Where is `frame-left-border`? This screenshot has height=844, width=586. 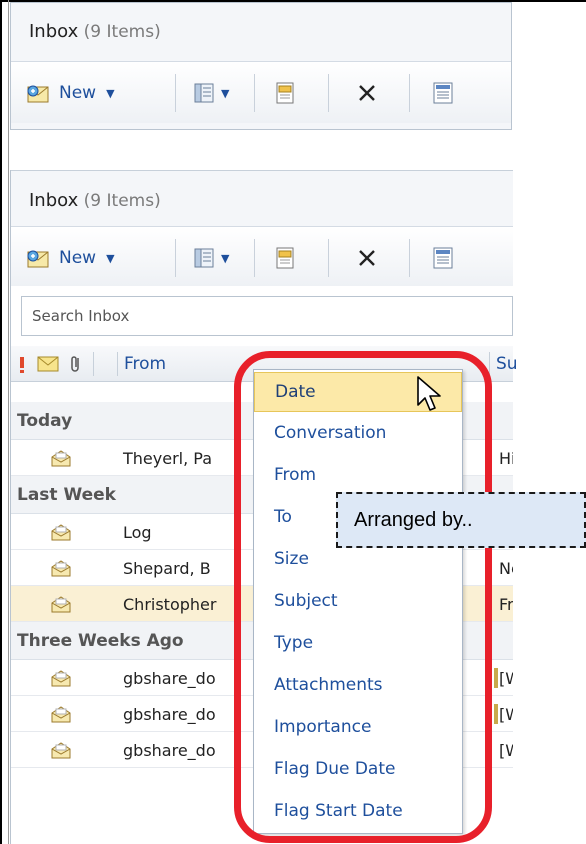 frame-left-border is located at coordinates (1, 422).